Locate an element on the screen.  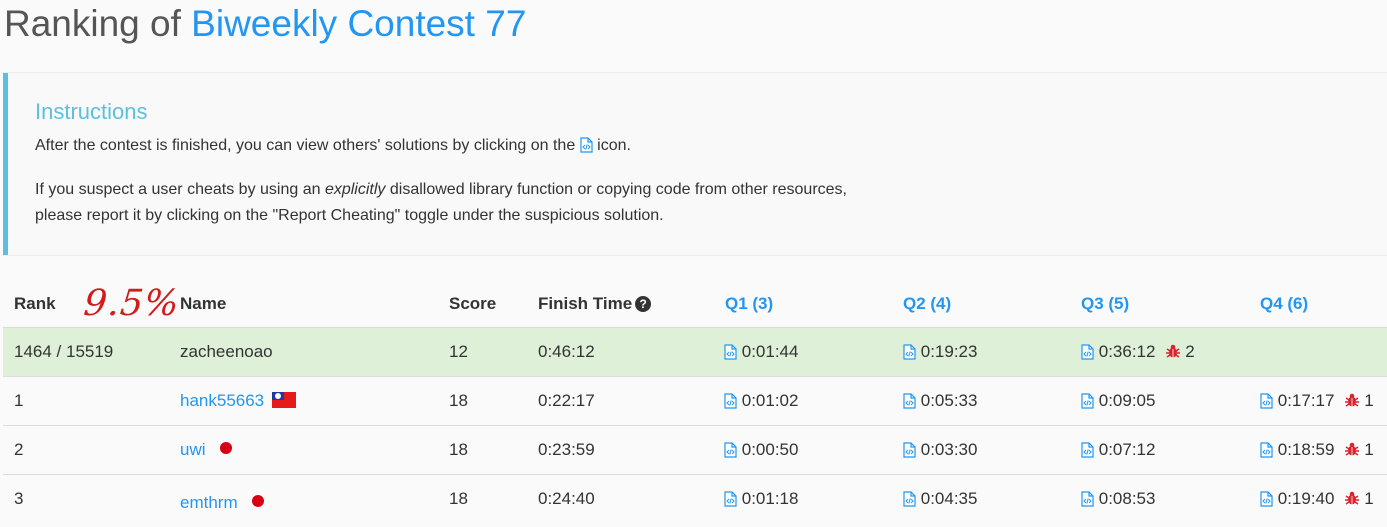
q2-time: 0:04:35 is located at coordinates (949, 498).